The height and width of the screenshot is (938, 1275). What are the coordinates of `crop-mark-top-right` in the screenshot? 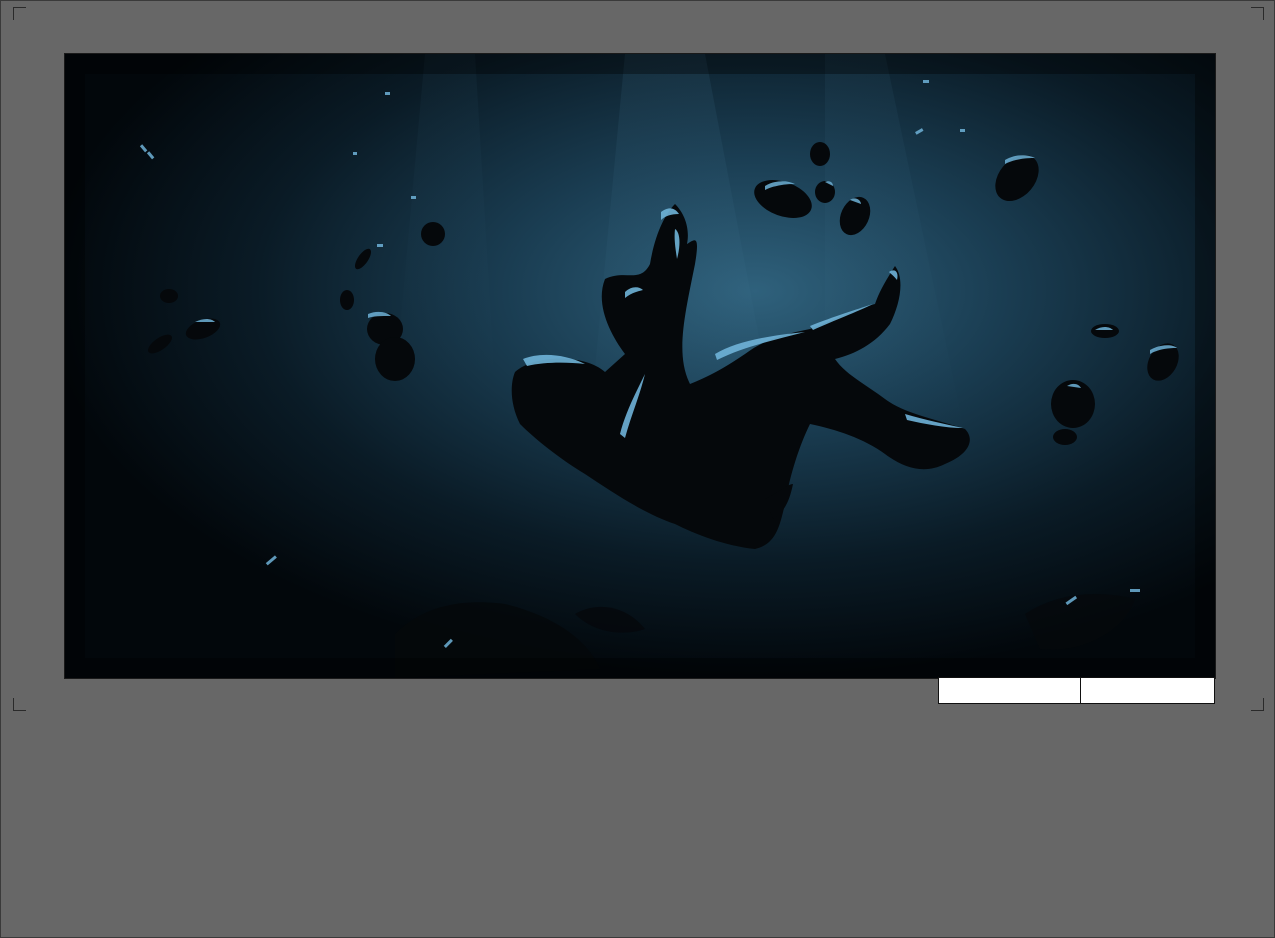 It's located at (1257, 13).